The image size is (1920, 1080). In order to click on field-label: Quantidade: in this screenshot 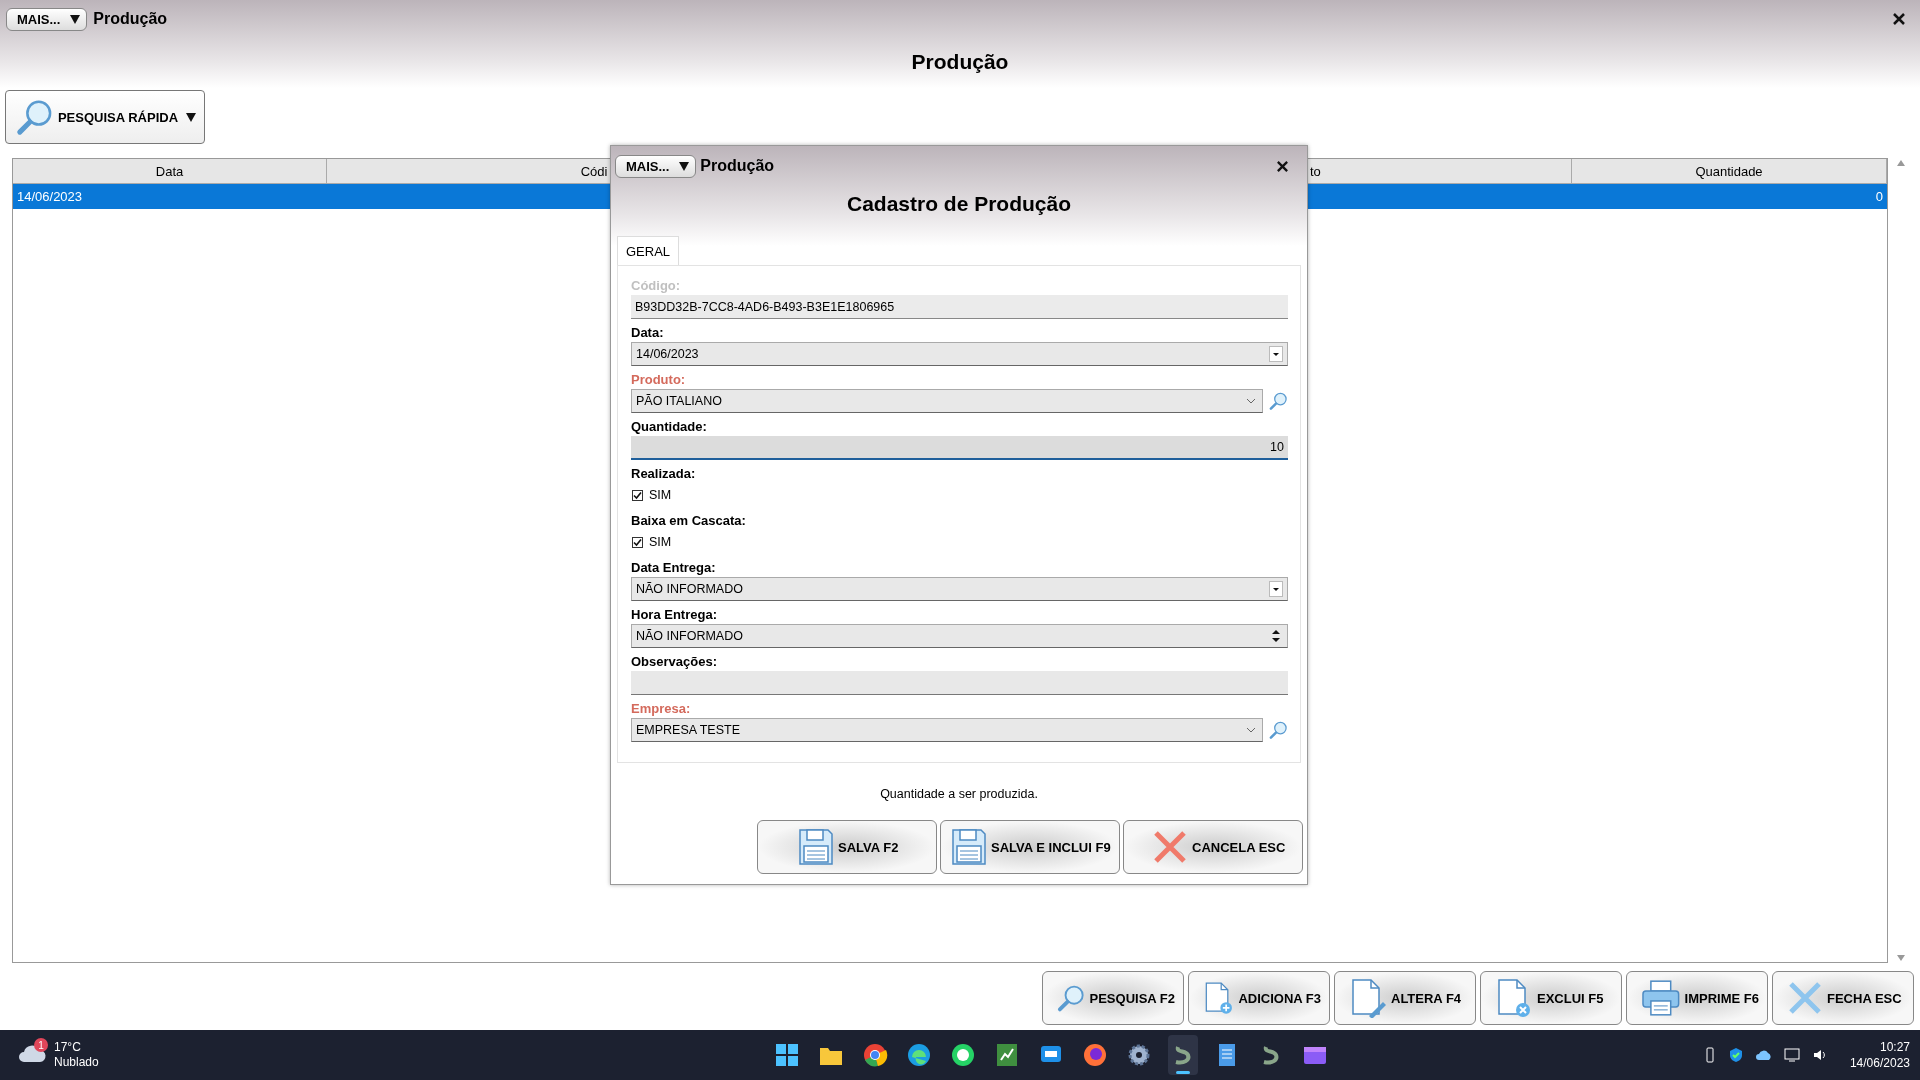, I will do `click(669, 427)`.